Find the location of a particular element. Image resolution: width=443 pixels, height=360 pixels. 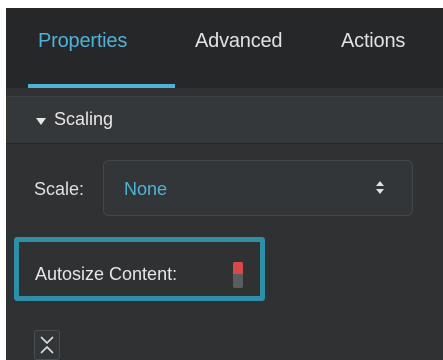

collapse-button is located at coordinates (47, 345).